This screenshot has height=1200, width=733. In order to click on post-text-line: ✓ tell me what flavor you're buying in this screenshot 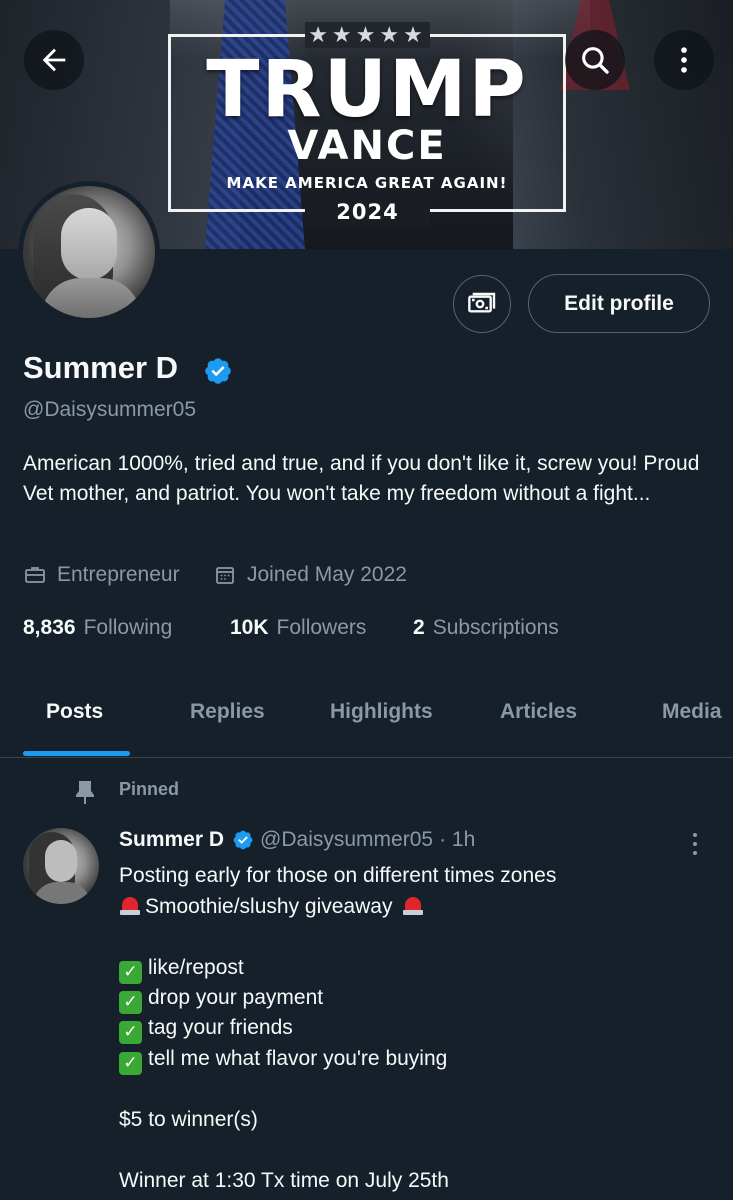, I will do `click(283, 1060)`.